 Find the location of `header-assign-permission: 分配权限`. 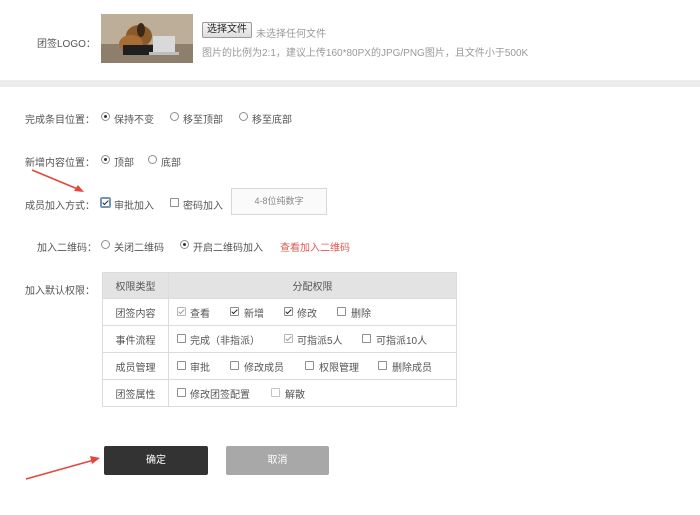

header-assign-permission: 分配权限 is located at coordinates (312, 285).